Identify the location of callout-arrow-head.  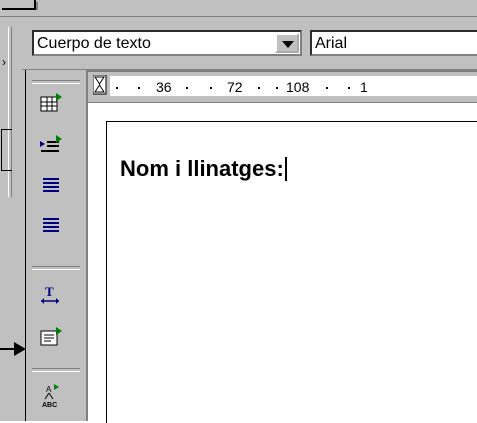
(20, 349).